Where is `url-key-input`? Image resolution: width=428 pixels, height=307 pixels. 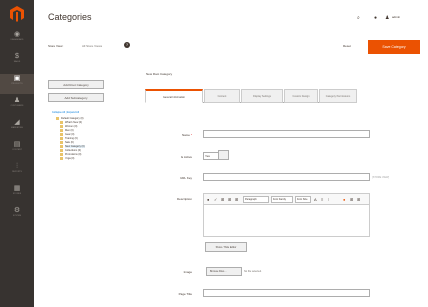 url-key-input is located at coordinates (286, 177).